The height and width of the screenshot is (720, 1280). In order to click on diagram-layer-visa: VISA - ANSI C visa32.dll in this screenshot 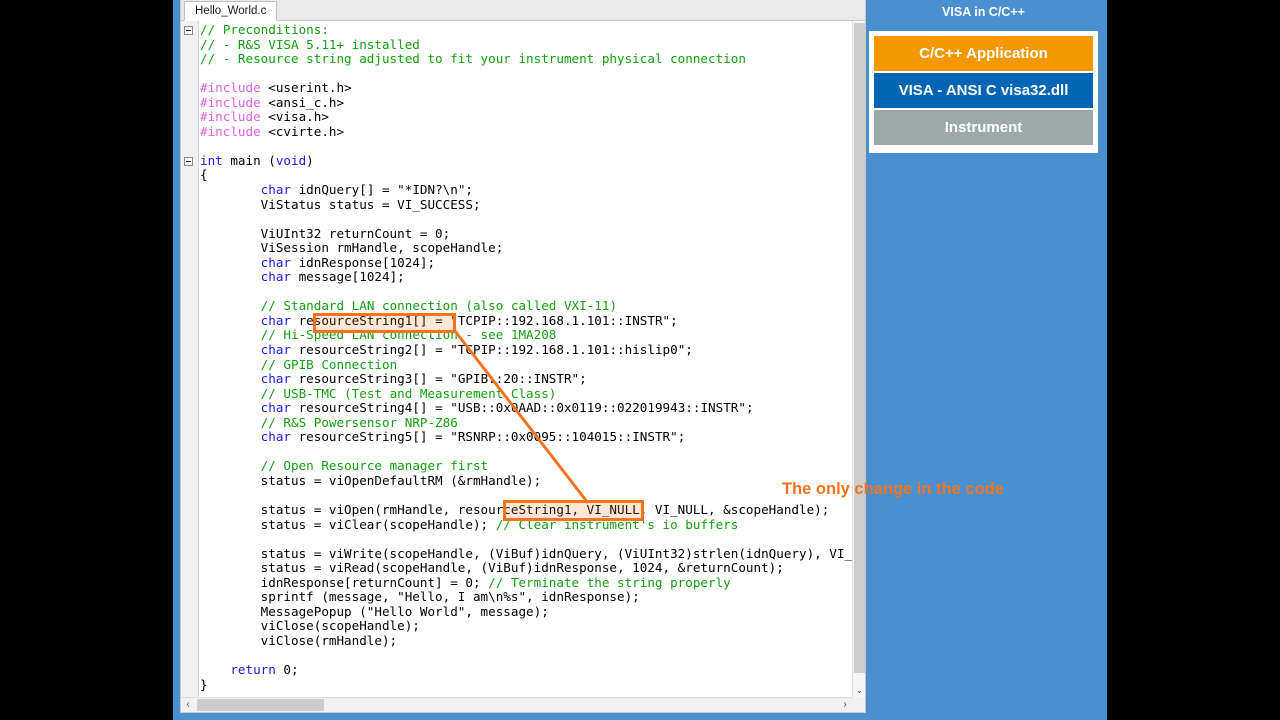, I will do `click(983, 90)`.